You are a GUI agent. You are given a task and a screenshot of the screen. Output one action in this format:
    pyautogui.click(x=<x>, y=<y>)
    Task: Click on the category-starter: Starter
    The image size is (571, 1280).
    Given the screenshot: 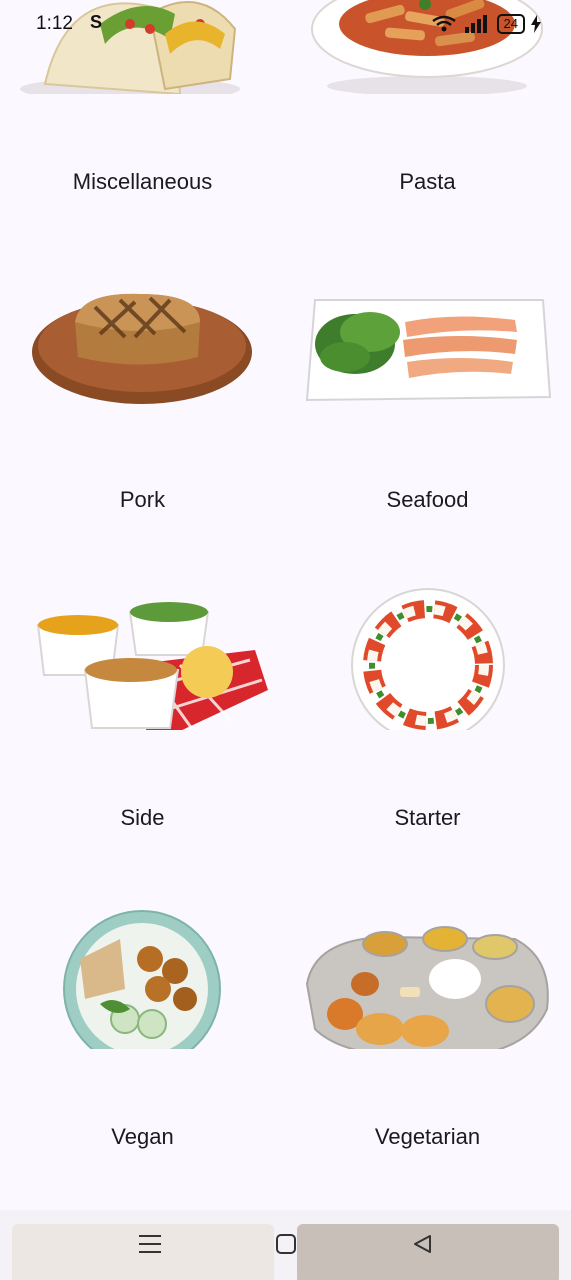 What is the action you would take?
    pyautogui.click(x=427, y=665)
    